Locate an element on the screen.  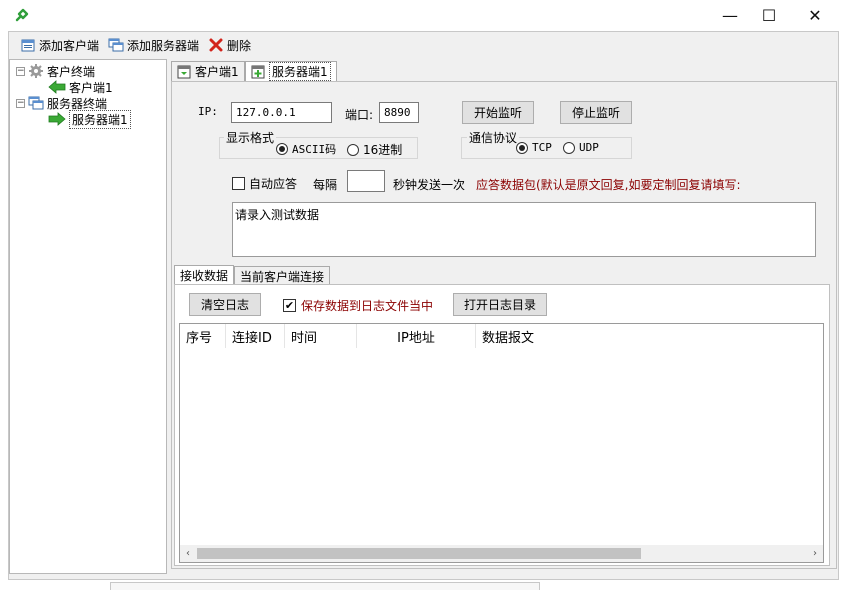
proto-udp-option: UDP is located at coordinates (581, 147).